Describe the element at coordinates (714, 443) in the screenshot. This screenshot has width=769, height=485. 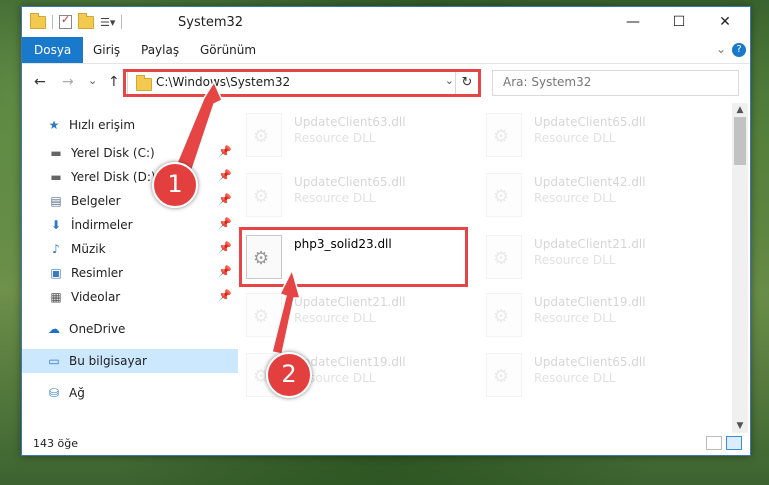
I see `details-view-icon` at that location.